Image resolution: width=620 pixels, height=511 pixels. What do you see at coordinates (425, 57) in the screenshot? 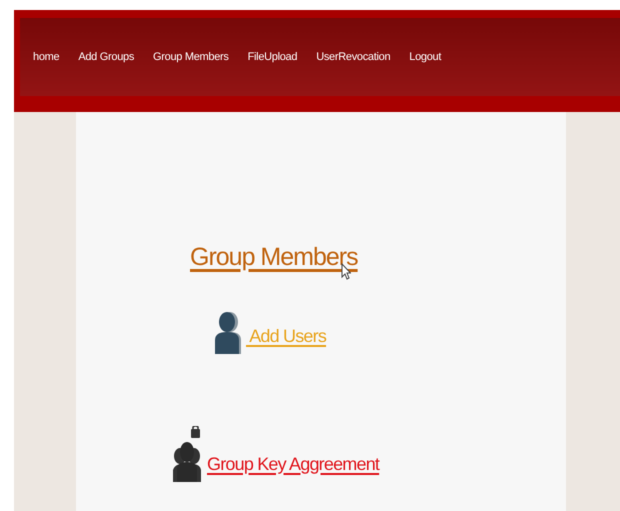
I see `nav-link: Logout` at bounding box center [425, 57].